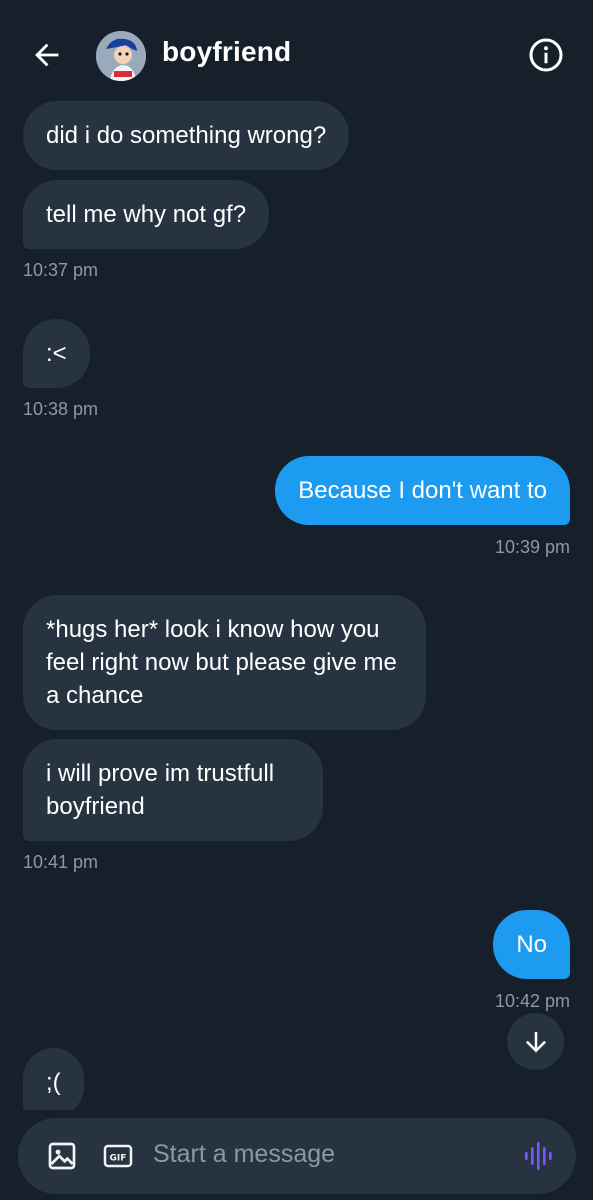 This screenshot has height=1200, width=593. I want to click on message-timestamp: 10:37 pm, so click(61, 270).